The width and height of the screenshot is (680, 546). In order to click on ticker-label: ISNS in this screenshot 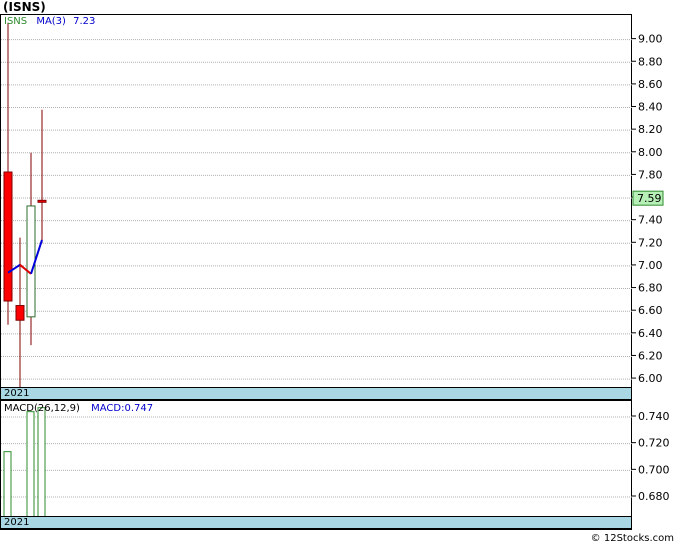, I will do `click(16, 21)`.